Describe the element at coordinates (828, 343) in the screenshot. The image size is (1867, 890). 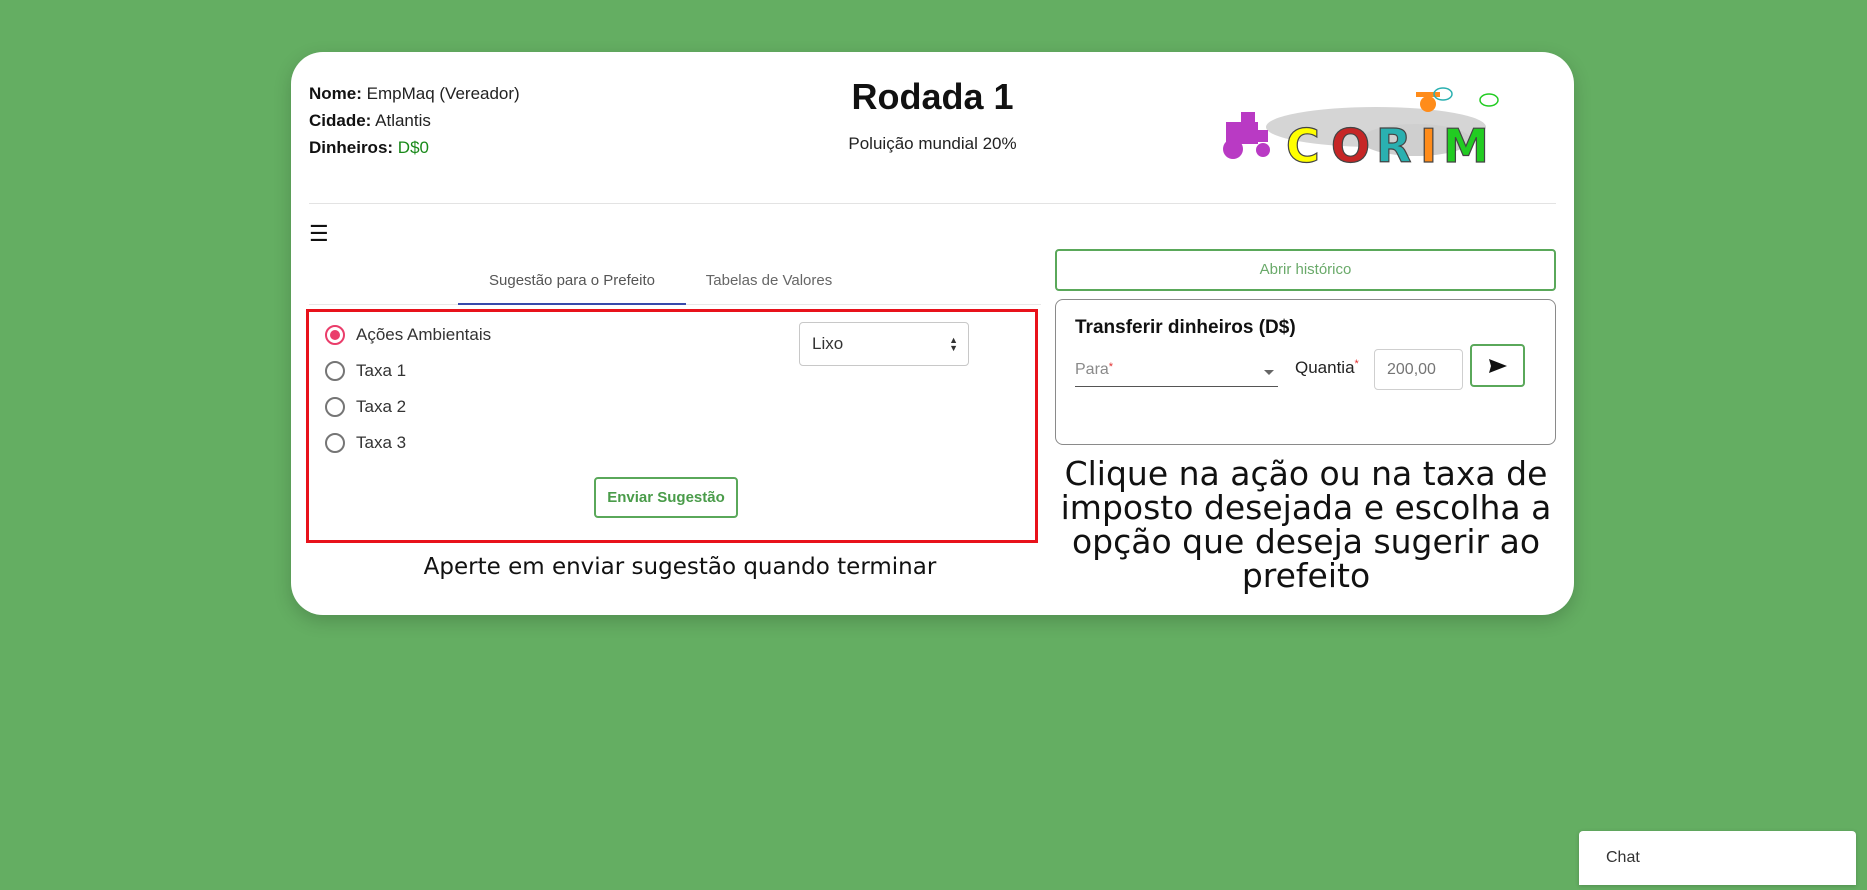
I see `select-value: Lixo` at that location.